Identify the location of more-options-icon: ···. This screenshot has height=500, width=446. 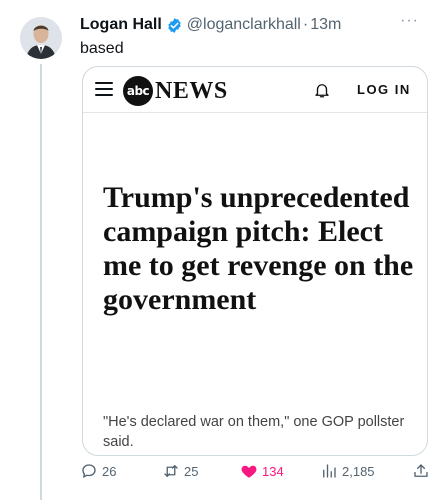
(409, 21).